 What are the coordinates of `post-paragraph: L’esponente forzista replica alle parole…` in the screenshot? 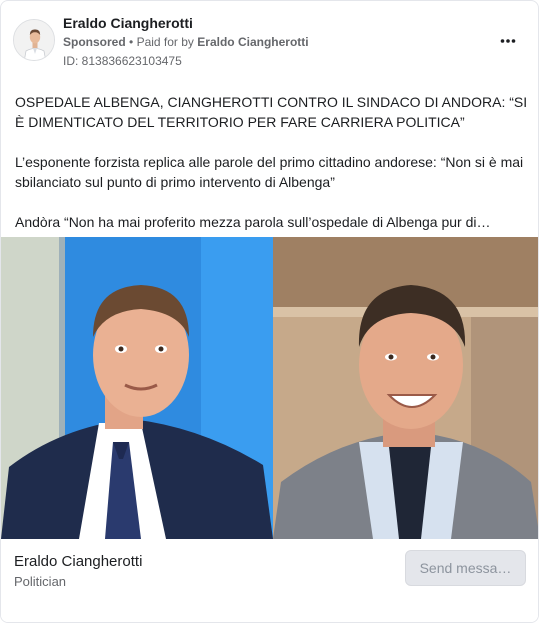 It's located at (269, 172).